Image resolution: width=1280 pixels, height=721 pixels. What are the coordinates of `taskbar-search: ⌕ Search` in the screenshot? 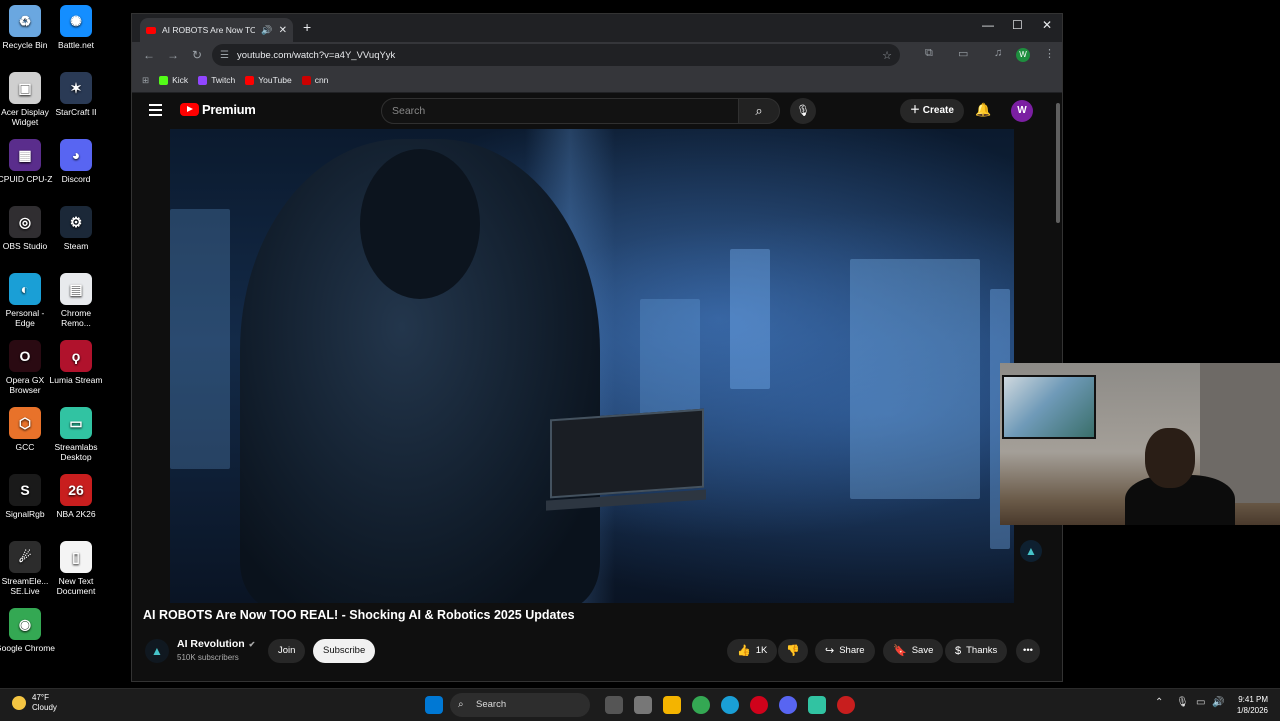 It's located at (520, 705).